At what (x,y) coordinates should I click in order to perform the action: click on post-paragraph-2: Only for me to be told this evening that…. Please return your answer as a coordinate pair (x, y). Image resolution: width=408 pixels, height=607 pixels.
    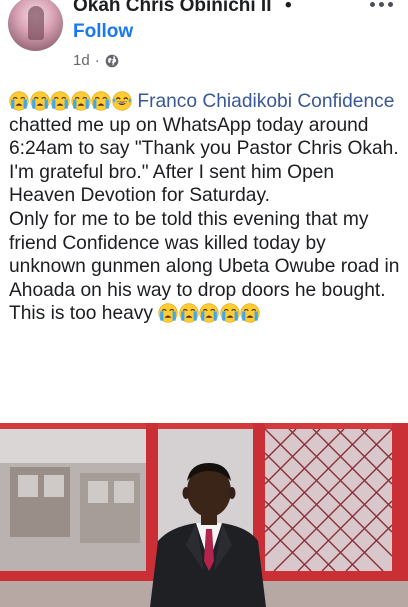
    Looking at the image, I should click on (204, 254).